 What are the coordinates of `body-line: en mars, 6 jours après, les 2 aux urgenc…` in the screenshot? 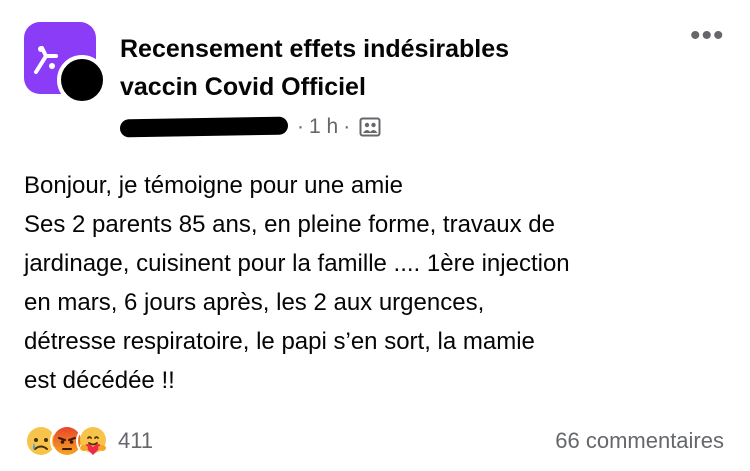 It's located at (254, 302).